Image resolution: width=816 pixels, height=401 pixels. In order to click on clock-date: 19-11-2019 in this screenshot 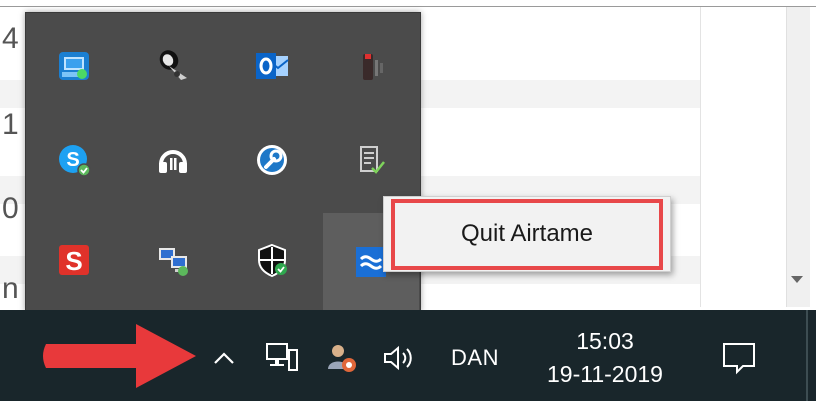, I will do `click(605, 373)`.